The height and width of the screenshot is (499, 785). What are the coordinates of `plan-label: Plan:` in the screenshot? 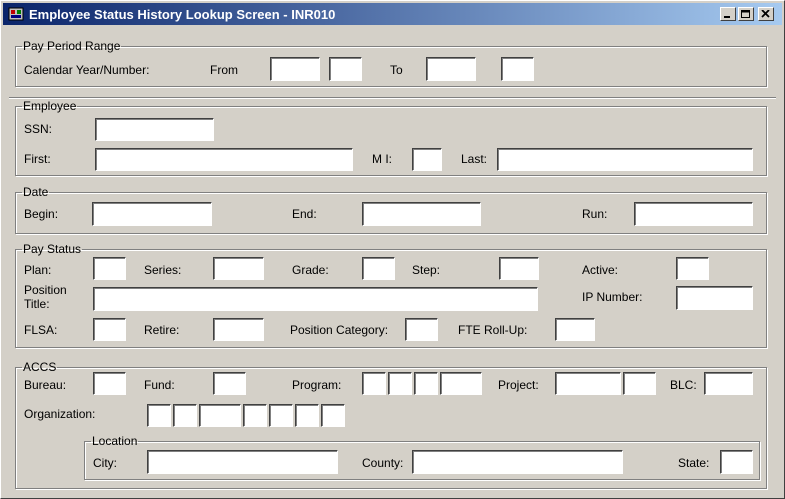 It's located at (38, 270).